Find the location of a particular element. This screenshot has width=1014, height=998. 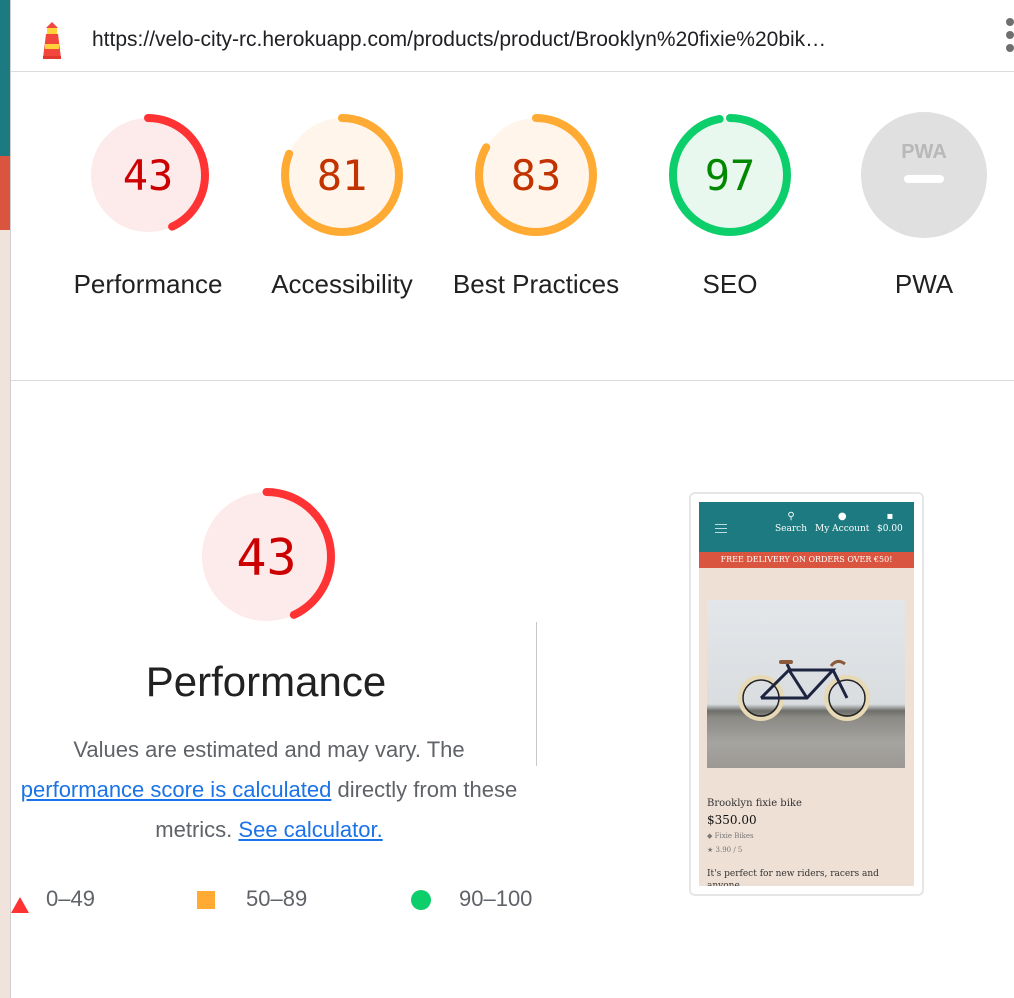

product-rating: ★ 3.90 / 5 is located at coordinates (725, 850).